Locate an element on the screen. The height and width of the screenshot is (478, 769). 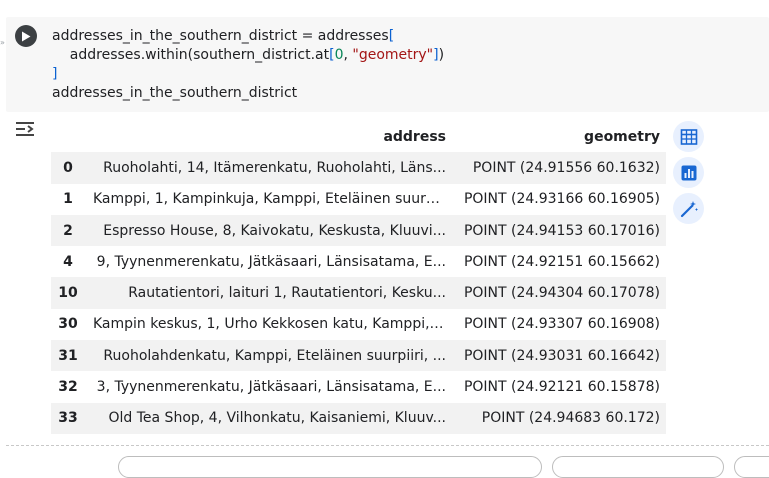
output-toggle-icon is located at coordinates (25, 129).